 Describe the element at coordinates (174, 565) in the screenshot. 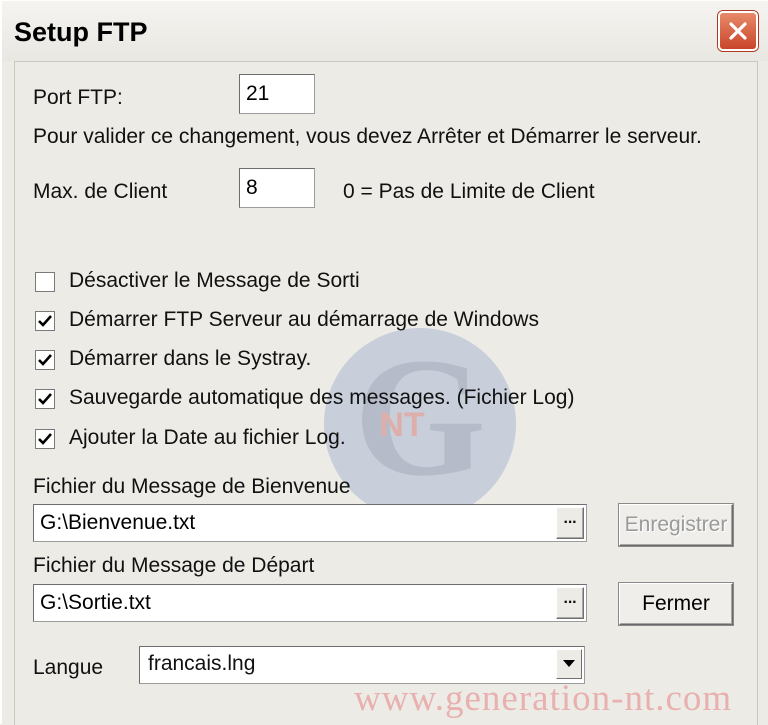

I see `departure-file-label: Fichier du Message de Départ` at that location.